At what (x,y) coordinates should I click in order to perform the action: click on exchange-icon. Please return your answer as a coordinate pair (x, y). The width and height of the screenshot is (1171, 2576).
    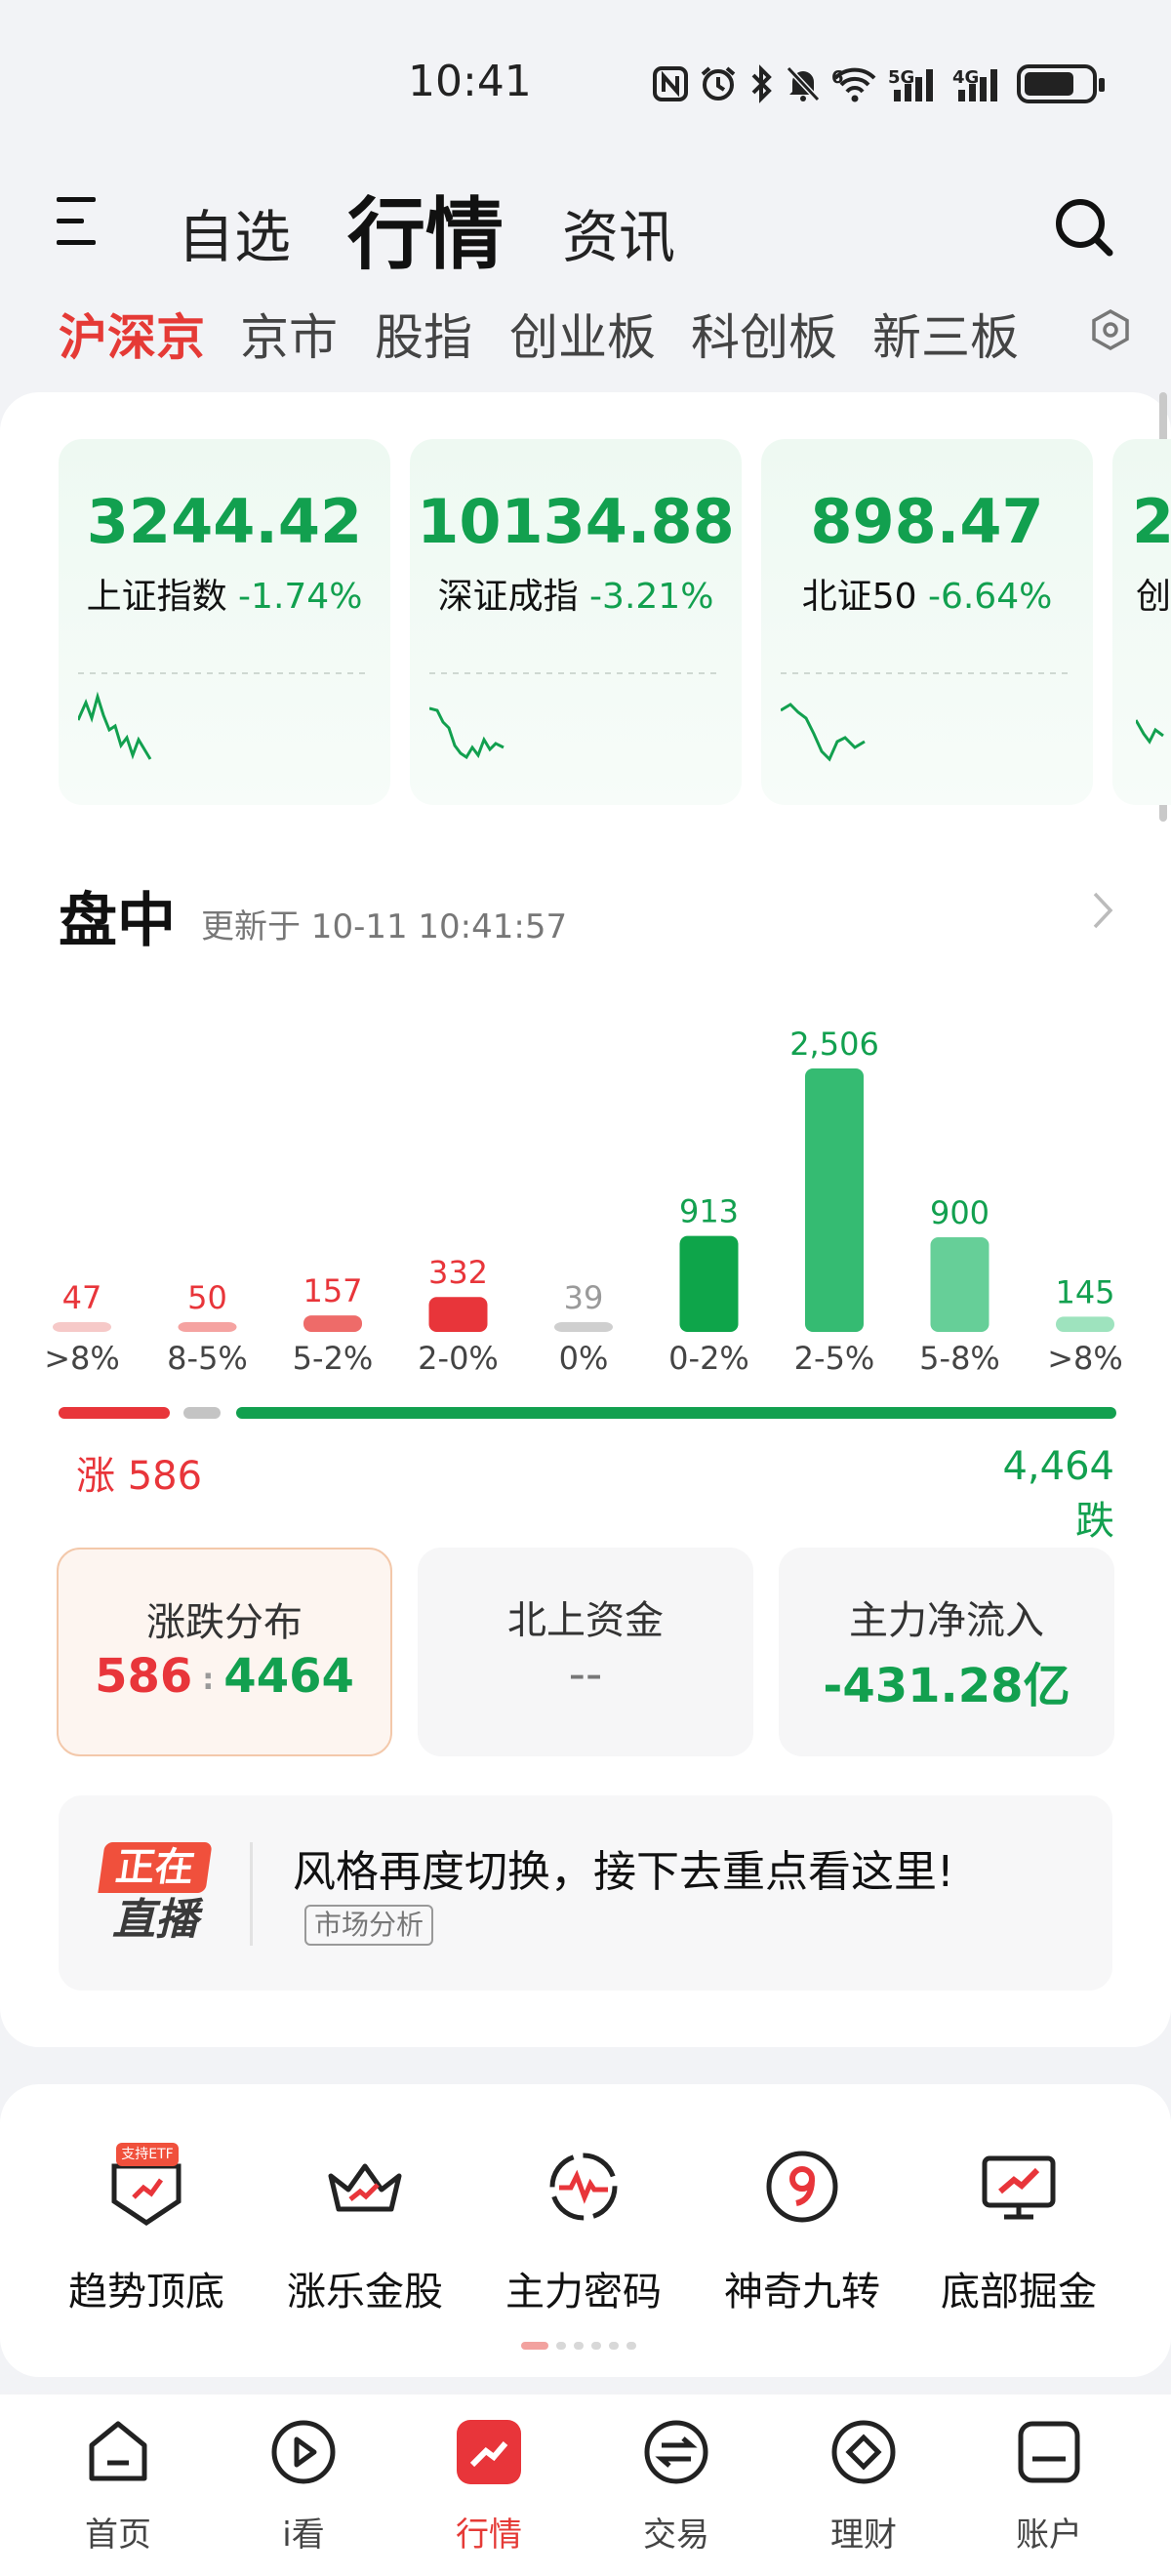
    Looking at the image, I should click on (676, 2452).